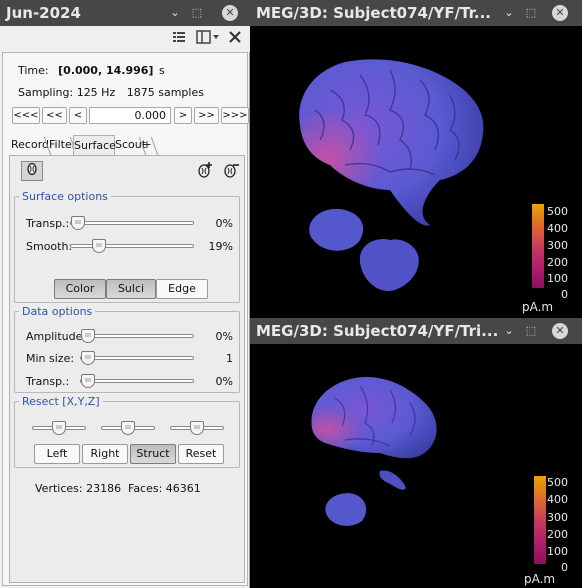  I want to click on color-button: Color, so click(80, 289).